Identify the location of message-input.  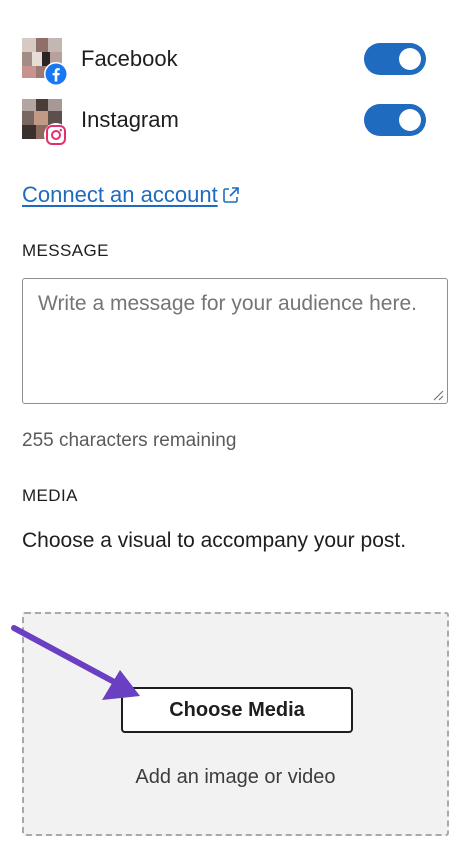
(235, 341).